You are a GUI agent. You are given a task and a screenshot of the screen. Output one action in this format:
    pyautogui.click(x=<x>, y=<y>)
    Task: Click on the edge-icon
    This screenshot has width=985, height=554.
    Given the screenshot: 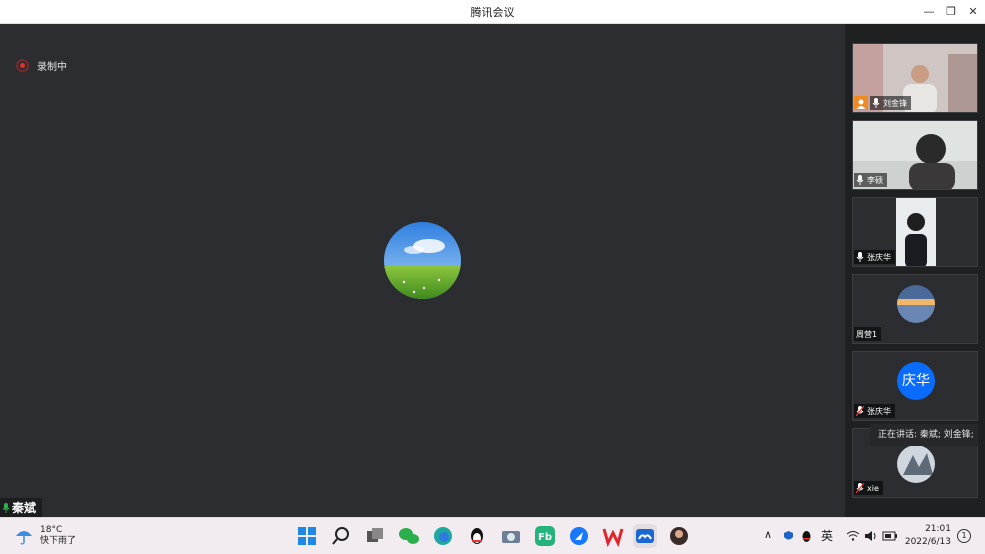 What is the action you would take?
    pyautogui.click(x=443, y=536)
    